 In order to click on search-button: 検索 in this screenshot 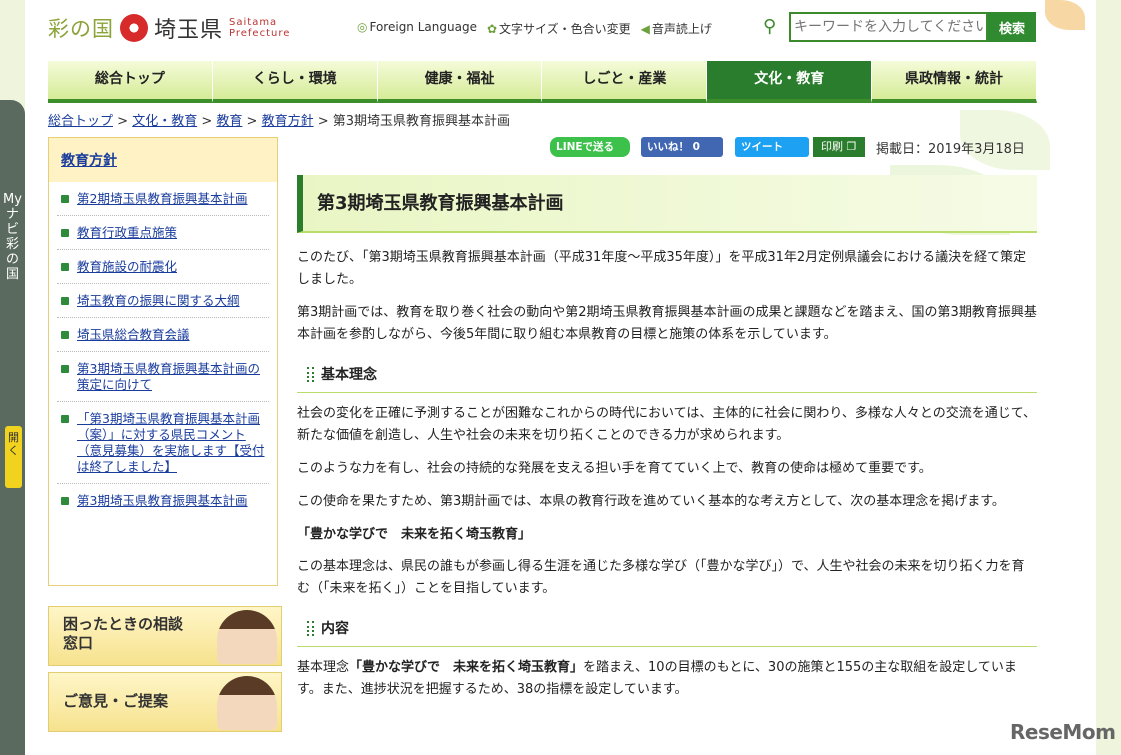, I will do `click(1012, 27)`.